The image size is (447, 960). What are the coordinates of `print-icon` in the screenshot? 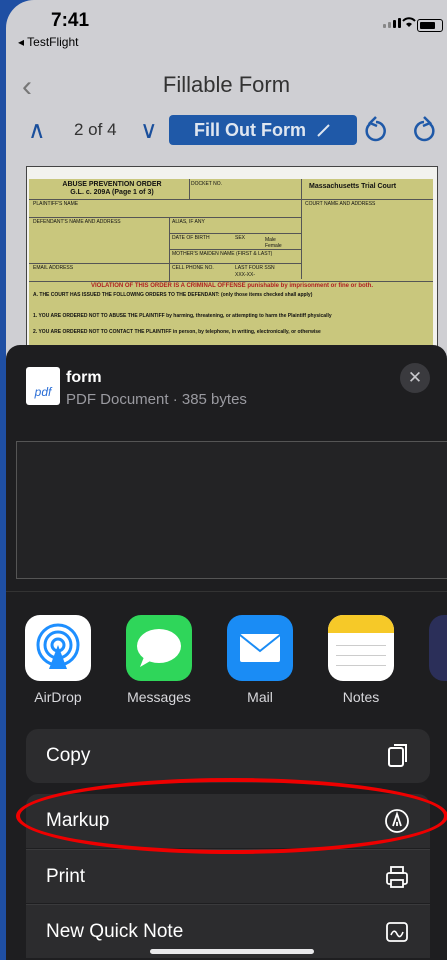 It's located at (397, 876).